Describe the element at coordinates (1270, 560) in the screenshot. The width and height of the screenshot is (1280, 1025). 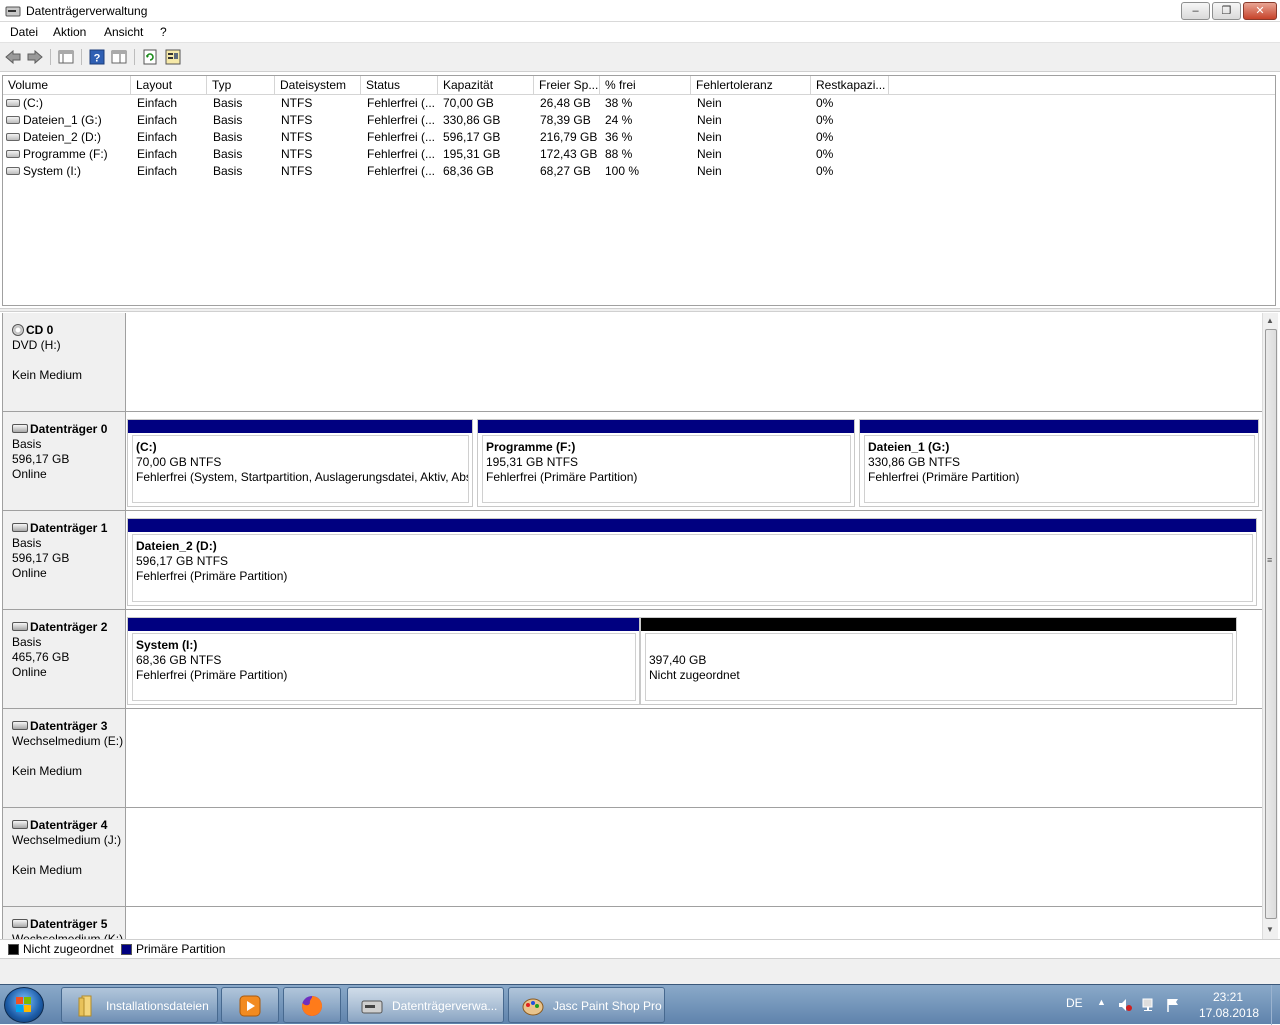
I see `grip-icon: ≡` at that location.